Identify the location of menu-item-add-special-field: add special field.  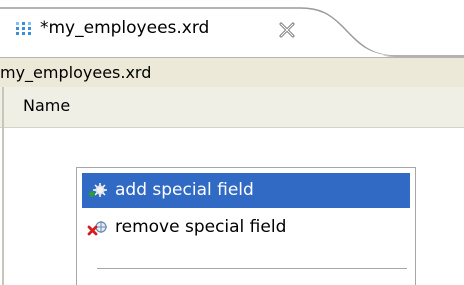
(246, 190).